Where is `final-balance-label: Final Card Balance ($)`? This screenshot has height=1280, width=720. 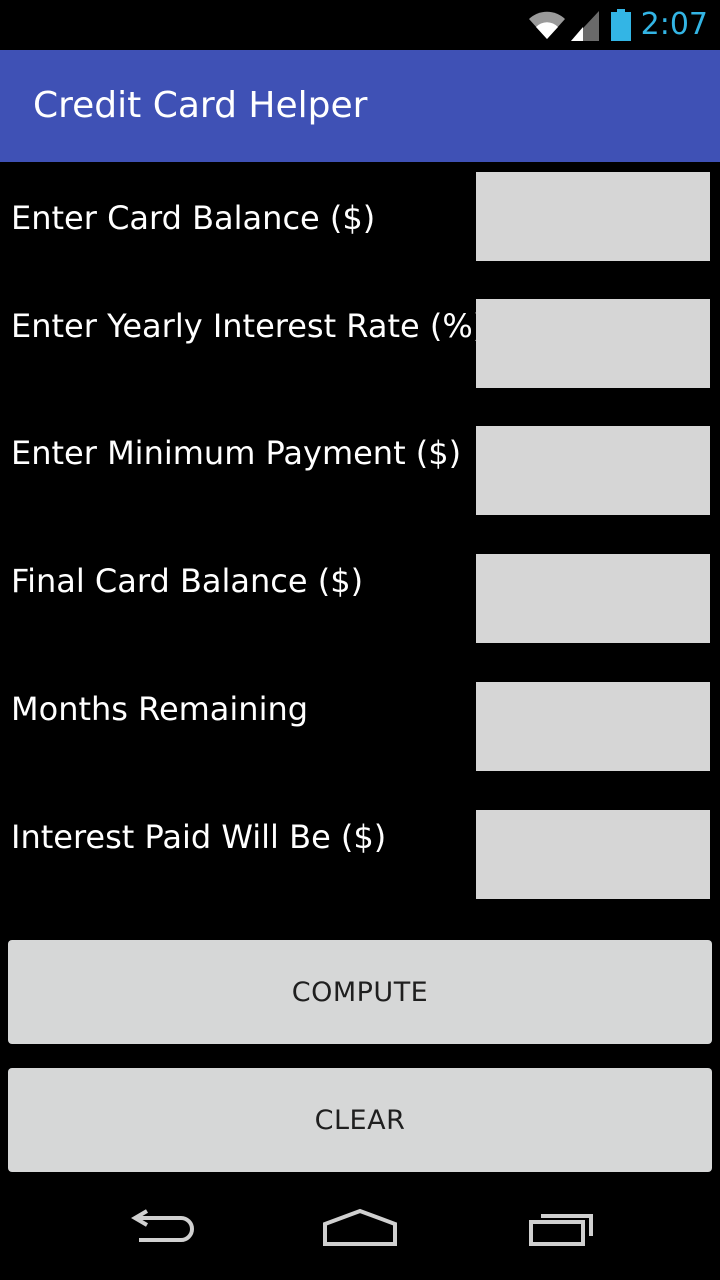
final-balance-label: Final Card Balance ($) is located at coordinates (187, 581).